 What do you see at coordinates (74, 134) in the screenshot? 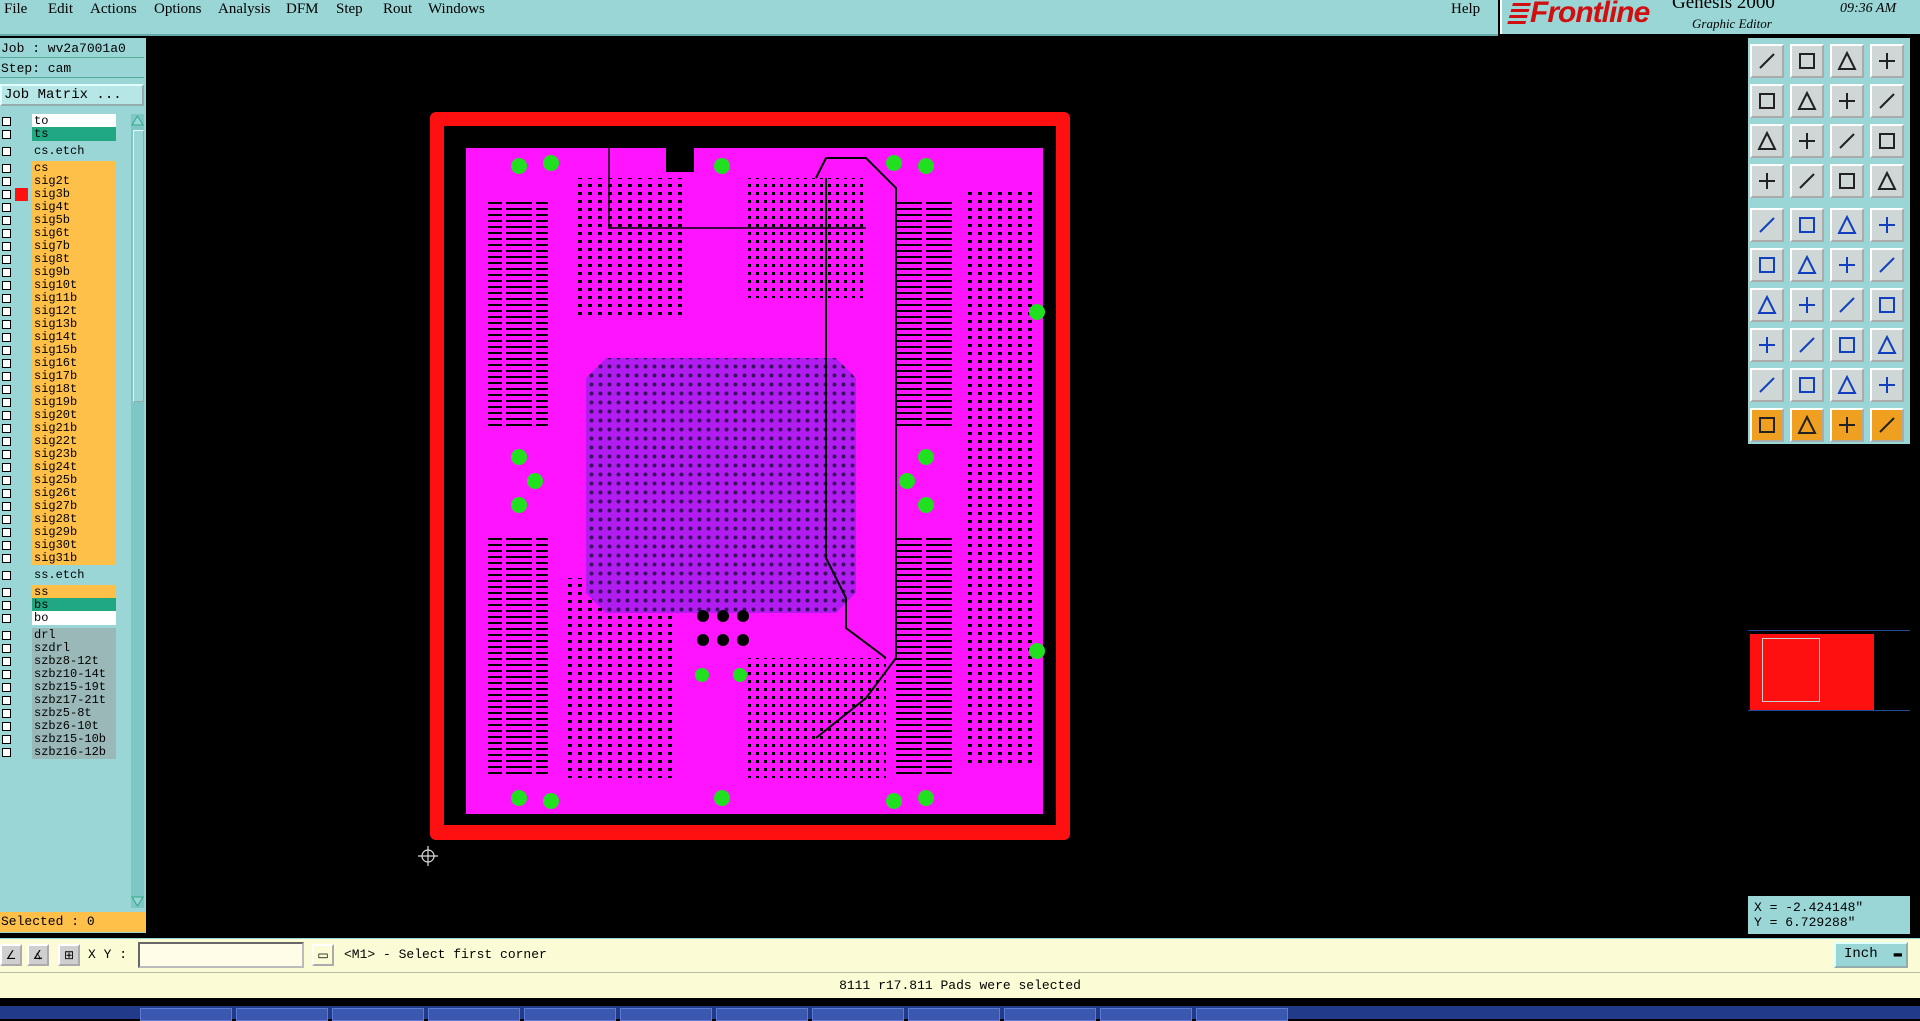
I see `layer-name: ts` at bounding box center [74, 134].